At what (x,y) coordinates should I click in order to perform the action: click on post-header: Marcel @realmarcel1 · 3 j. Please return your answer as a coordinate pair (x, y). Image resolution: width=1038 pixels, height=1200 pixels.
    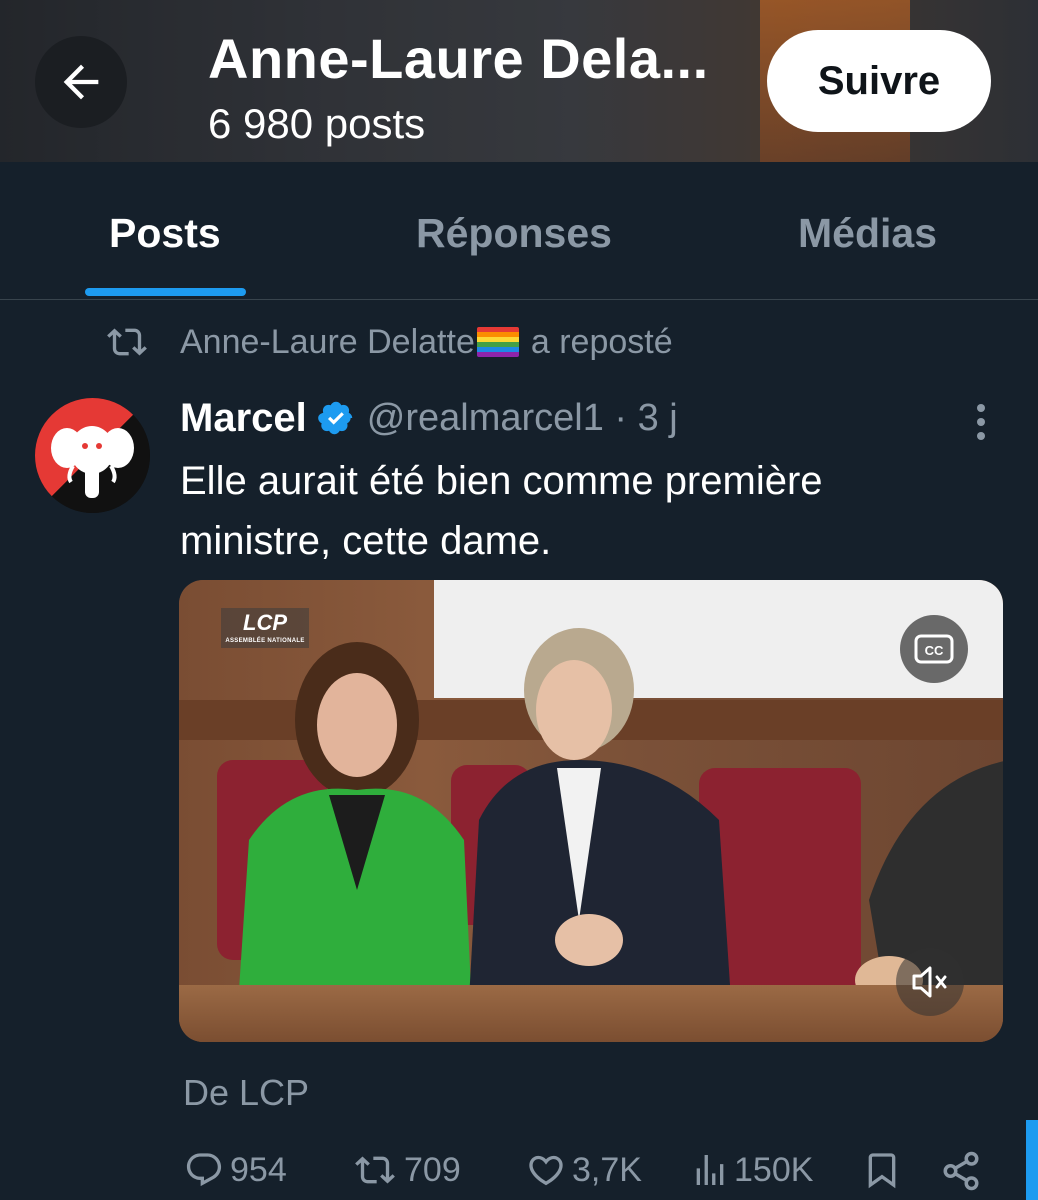
    Looking at the image, I should click on (429, 418).